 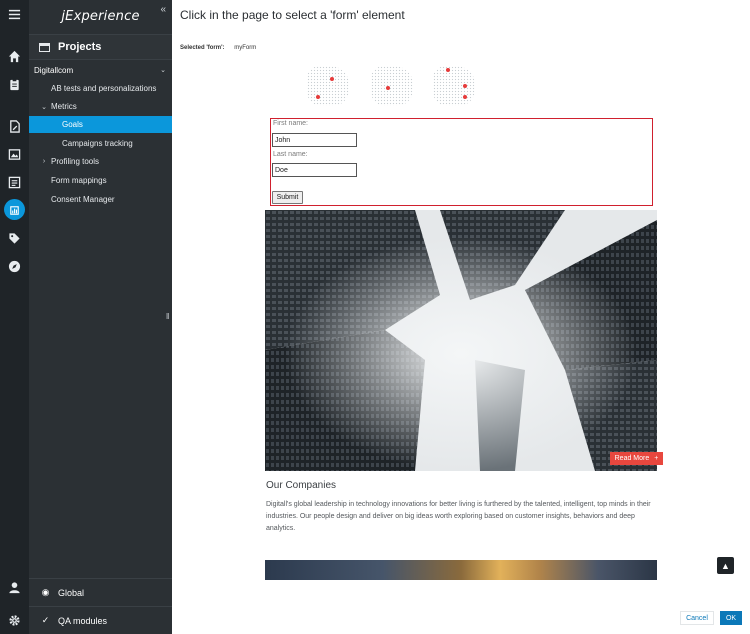 I want to click on plus-icon: +, so click(x=656, y=458).